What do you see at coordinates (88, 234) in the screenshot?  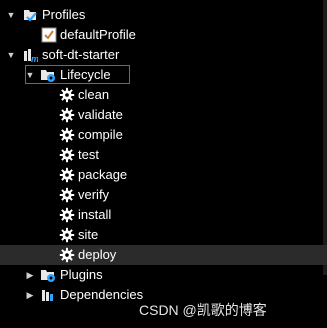 I see `phase-label: site` at bounding box center [88, 234].